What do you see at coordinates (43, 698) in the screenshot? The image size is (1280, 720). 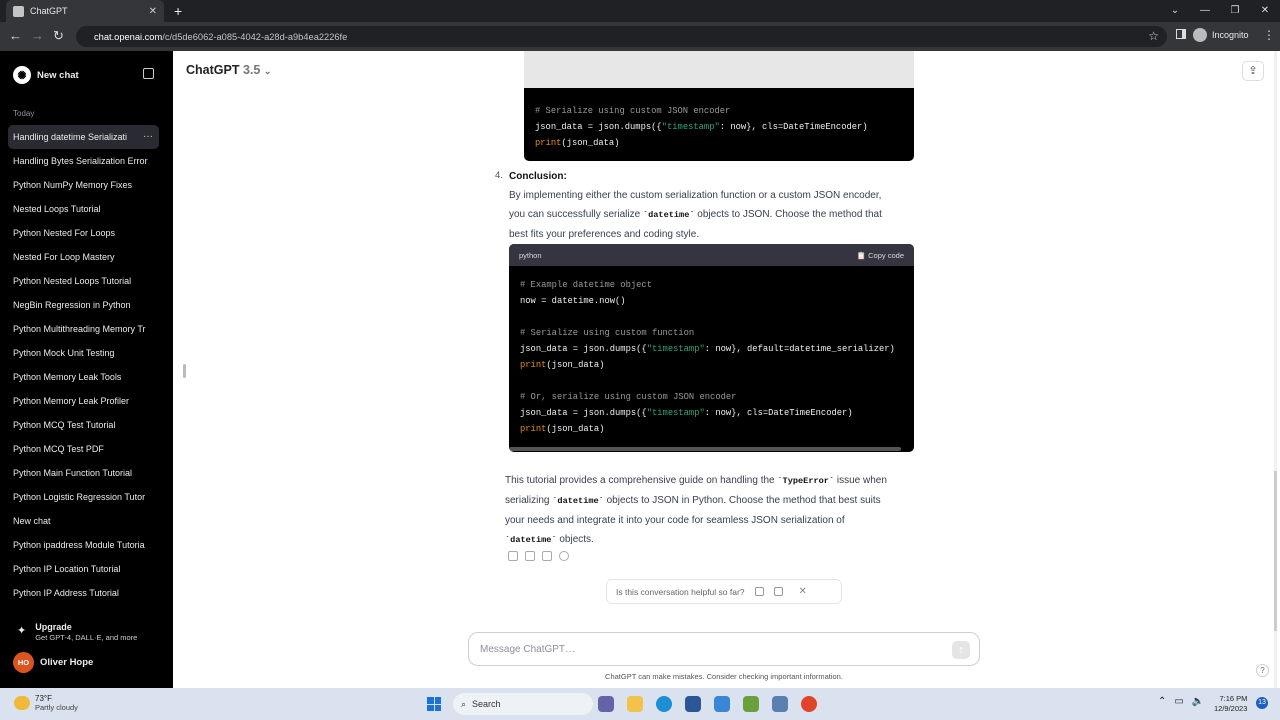 I see `temperature: 73°F` at bounding box center [43, 698].